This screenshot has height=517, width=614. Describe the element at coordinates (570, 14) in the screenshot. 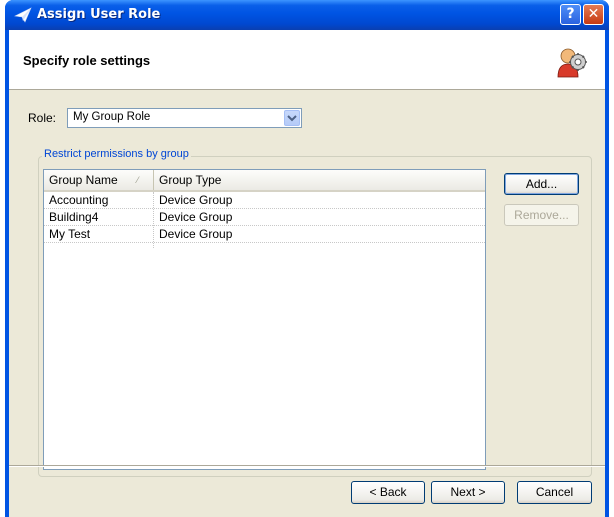

I see `help-button: ?` at that location.